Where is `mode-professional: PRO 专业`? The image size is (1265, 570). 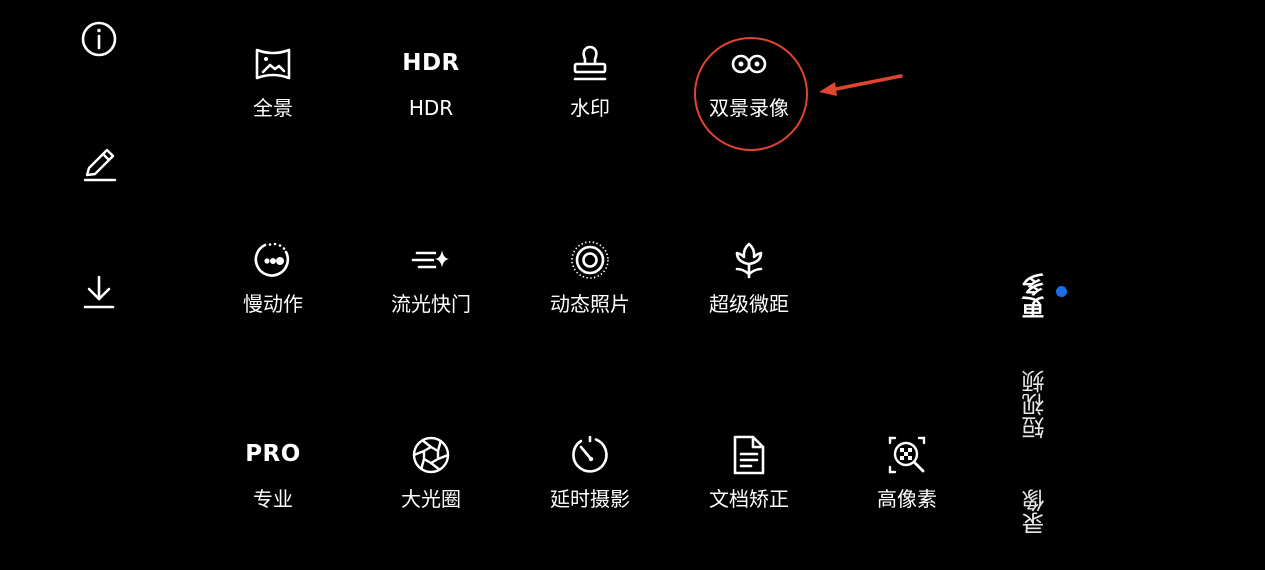
mode-professional: PRO 专业 is located at coordinates (273, 490).